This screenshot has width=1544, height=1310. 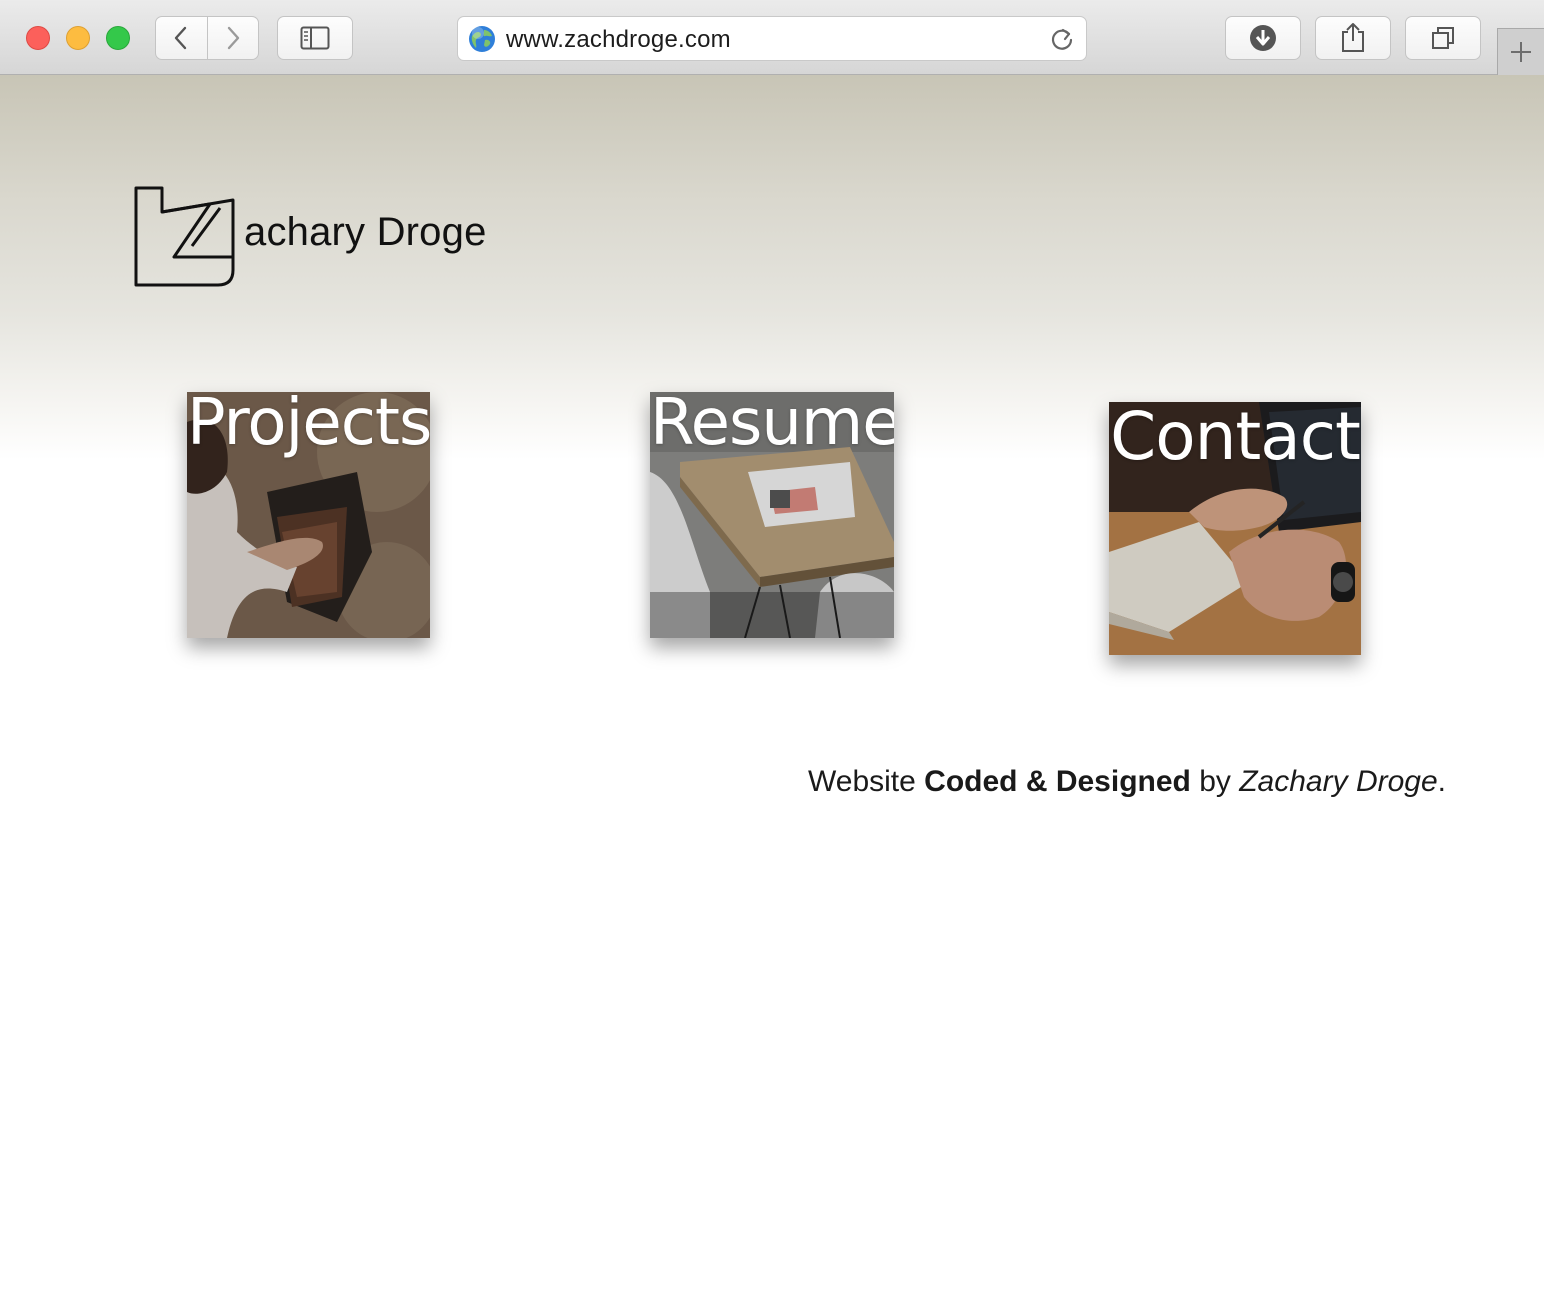 I want to click on address-bar: www.zachdroge.com, so click(x=772, y=38).